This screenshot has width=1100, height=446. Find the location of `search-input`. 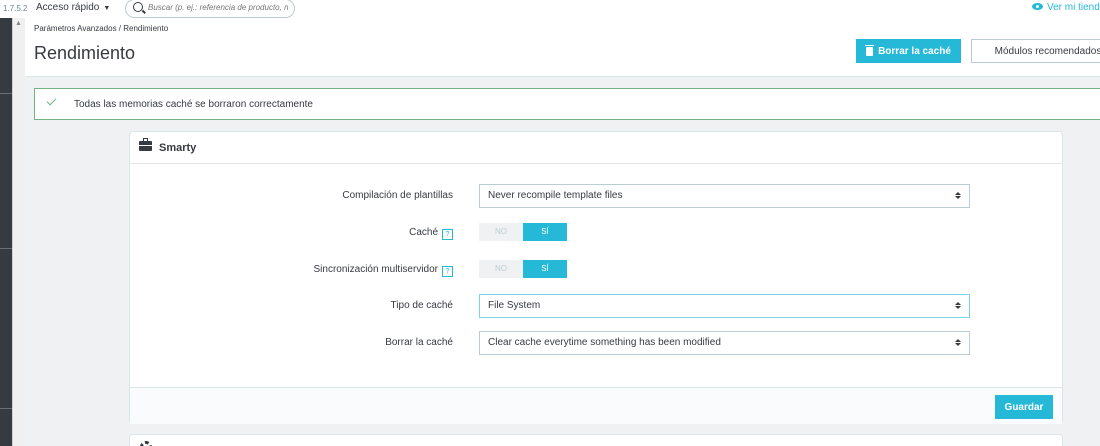

search-input is located at coordinates (218, 7).